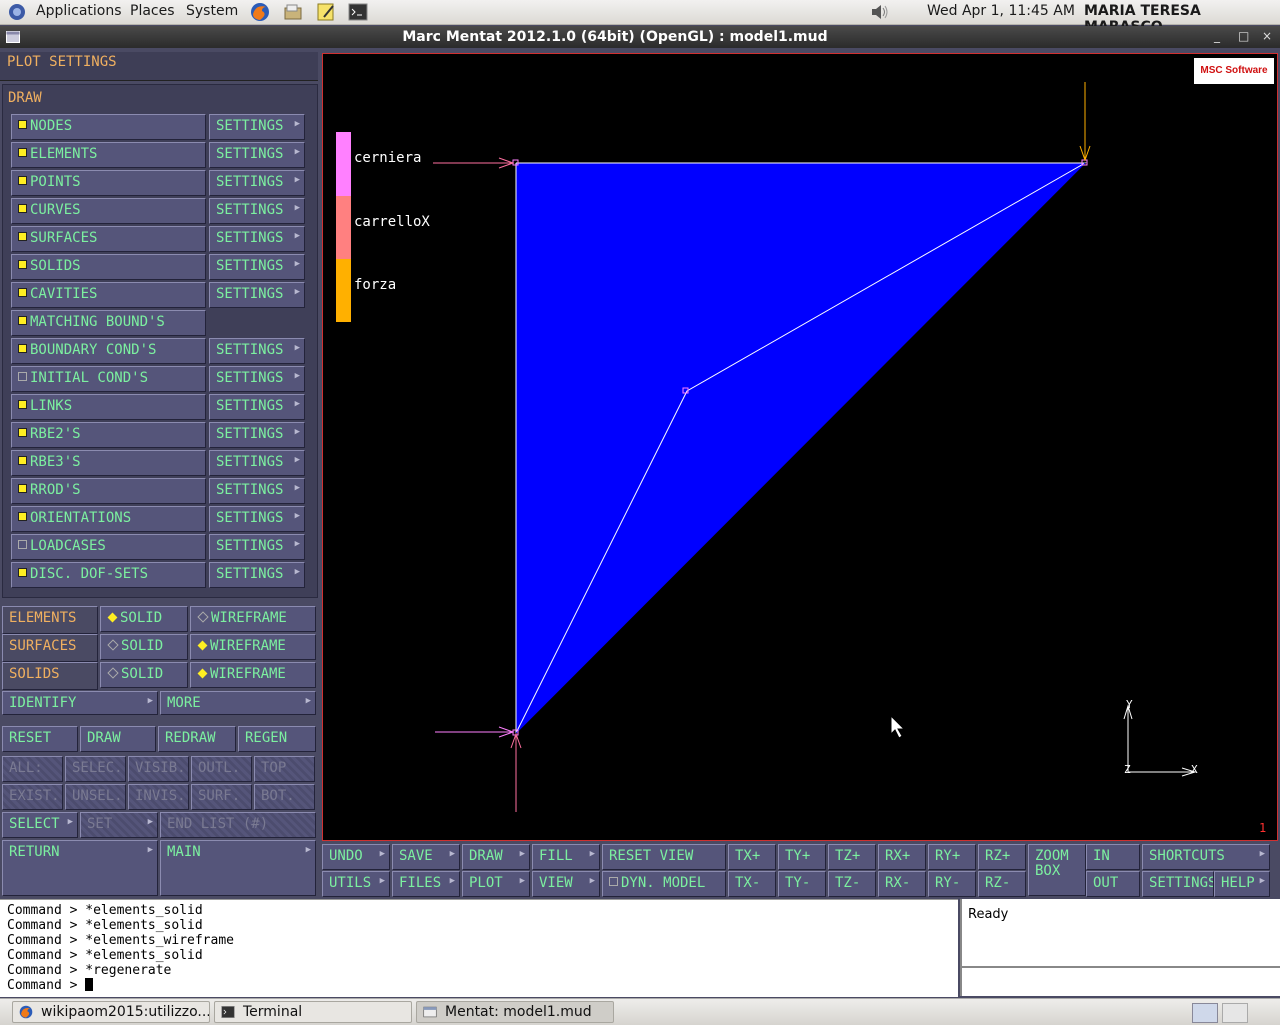 Image resolution: width=1280 pixels, height=1025 pixels. I want to click on tb-tx-button: TX+, so click(752, 857).